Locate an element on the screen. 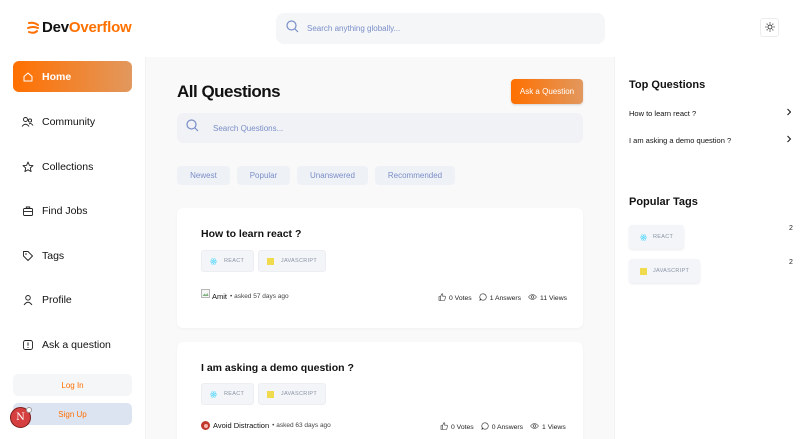 Image resolution: width=806 pixels, height=439 pixels. broken-avatar-icon is located at coordinates (205, 293).